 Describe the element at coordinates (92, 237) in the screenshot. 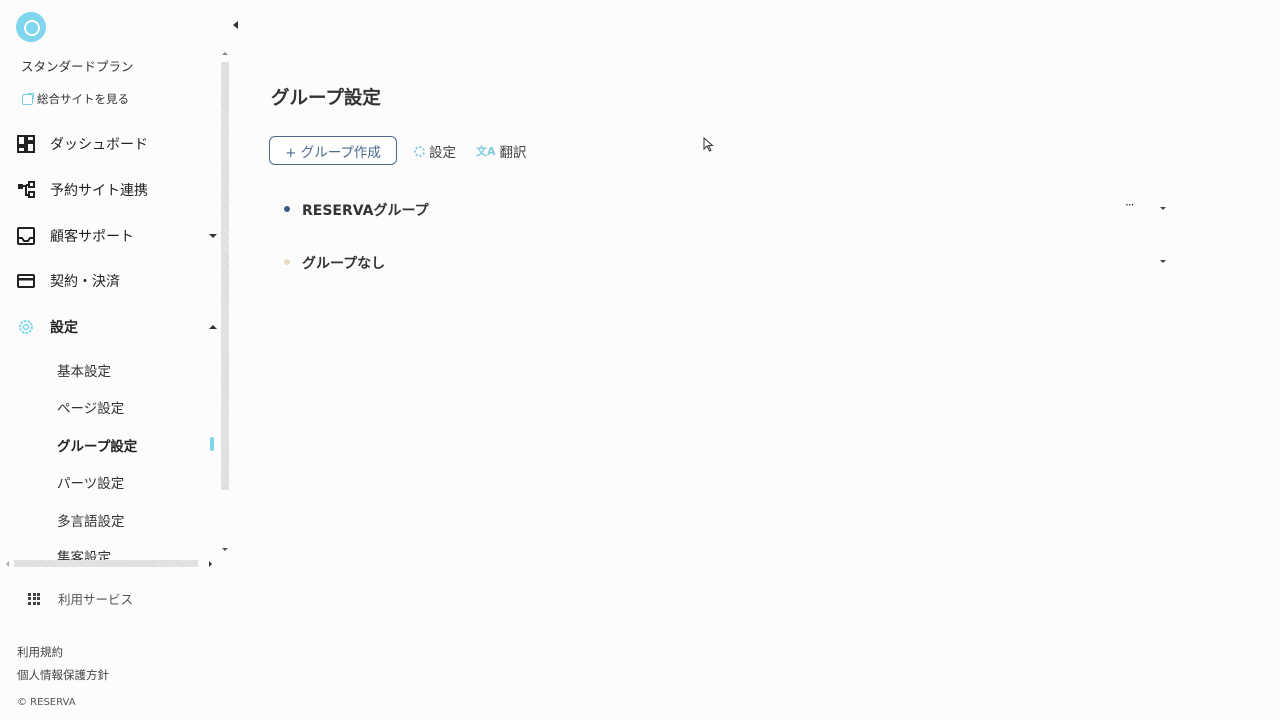

I see `sidebar-item-label: 顧客サポート` at that location.